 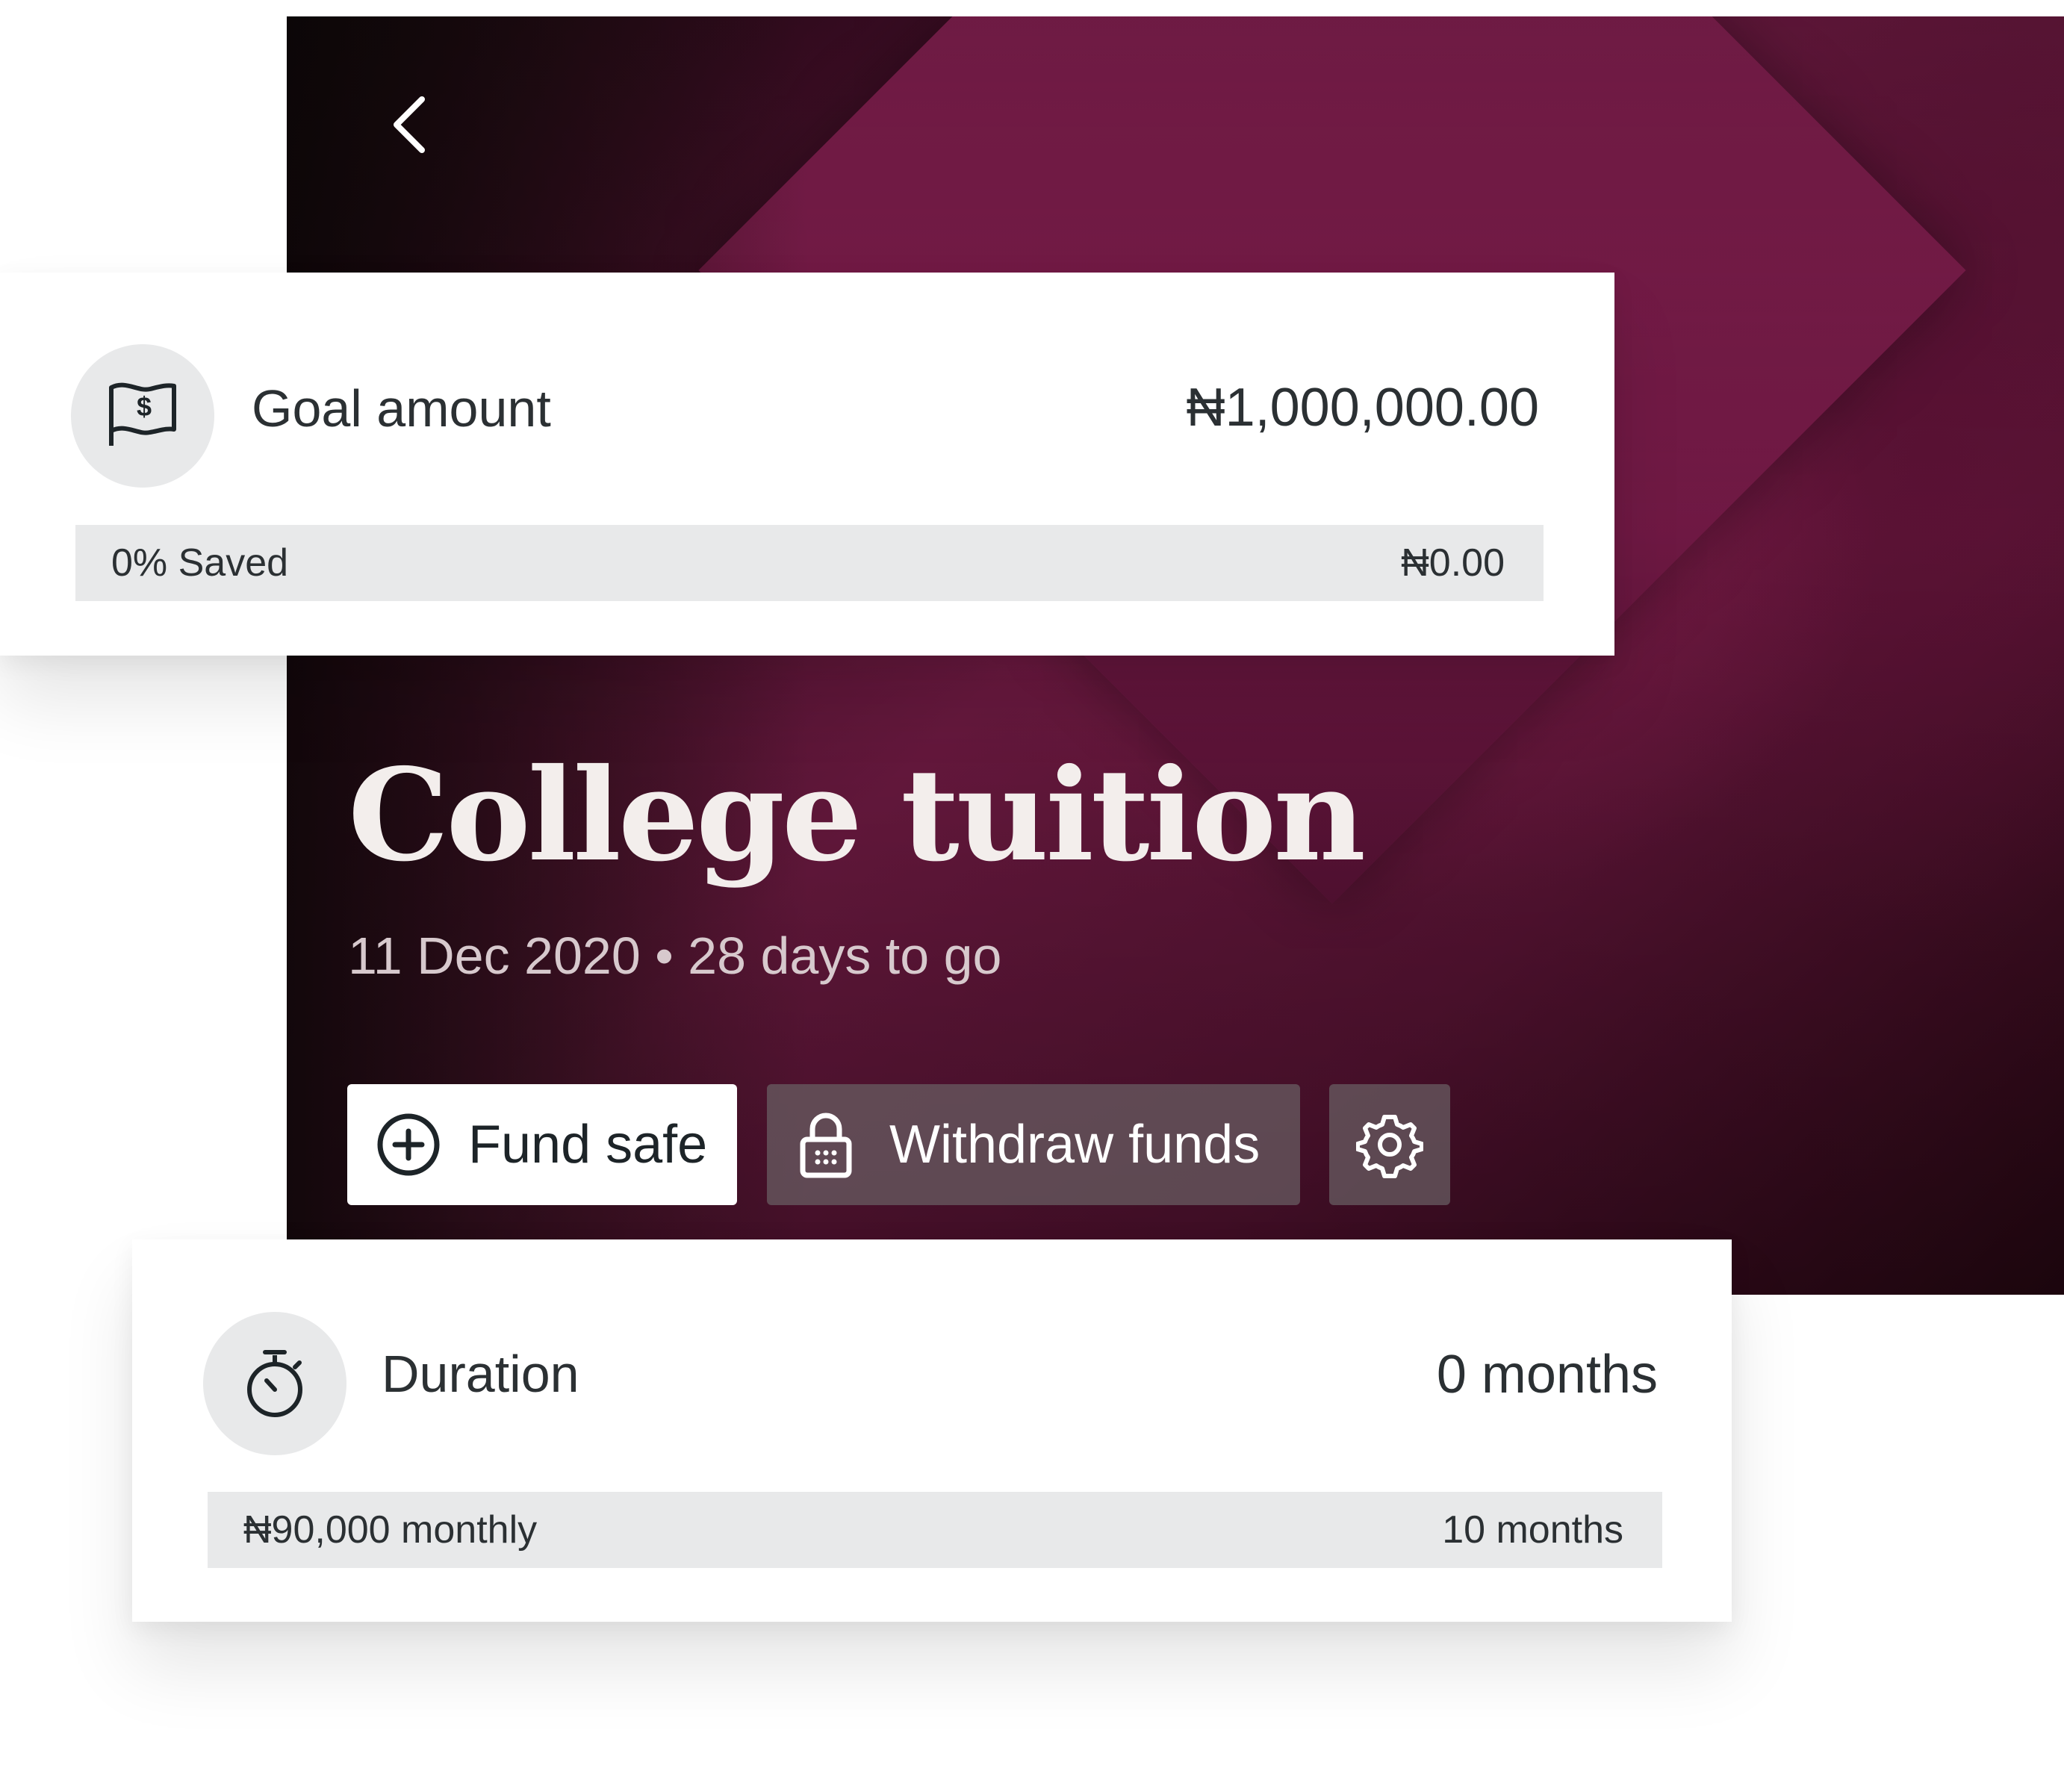 I want to click on goal-amount-value: ₦1,000,000.00, so click(x=1362, y=408).